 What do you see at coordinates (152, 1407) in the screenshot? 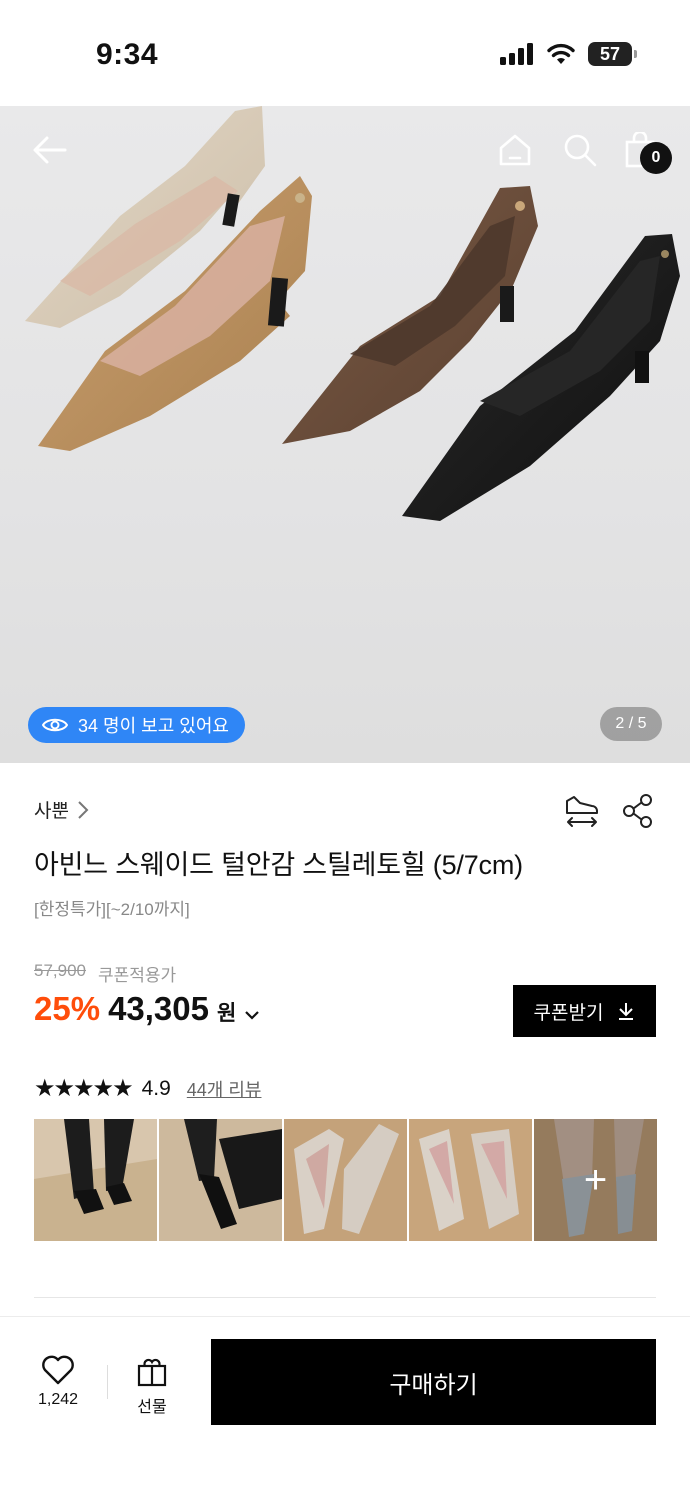
I see `gift-label: 선물` at bounding box center [152, 1407].